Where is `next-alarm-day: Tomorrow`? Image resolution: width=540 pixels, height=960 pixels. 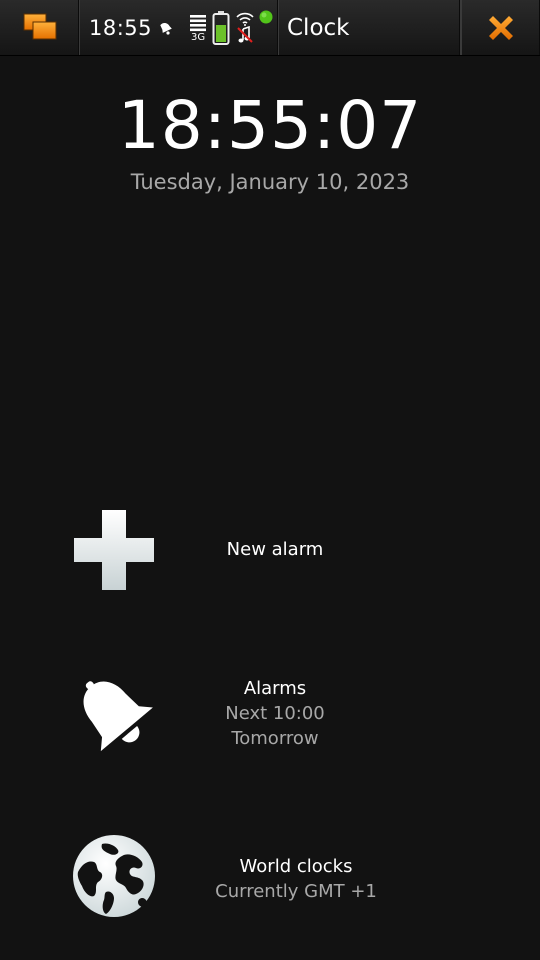
next-alarm-day: Tomorrow is located at coordinates (275, 738).